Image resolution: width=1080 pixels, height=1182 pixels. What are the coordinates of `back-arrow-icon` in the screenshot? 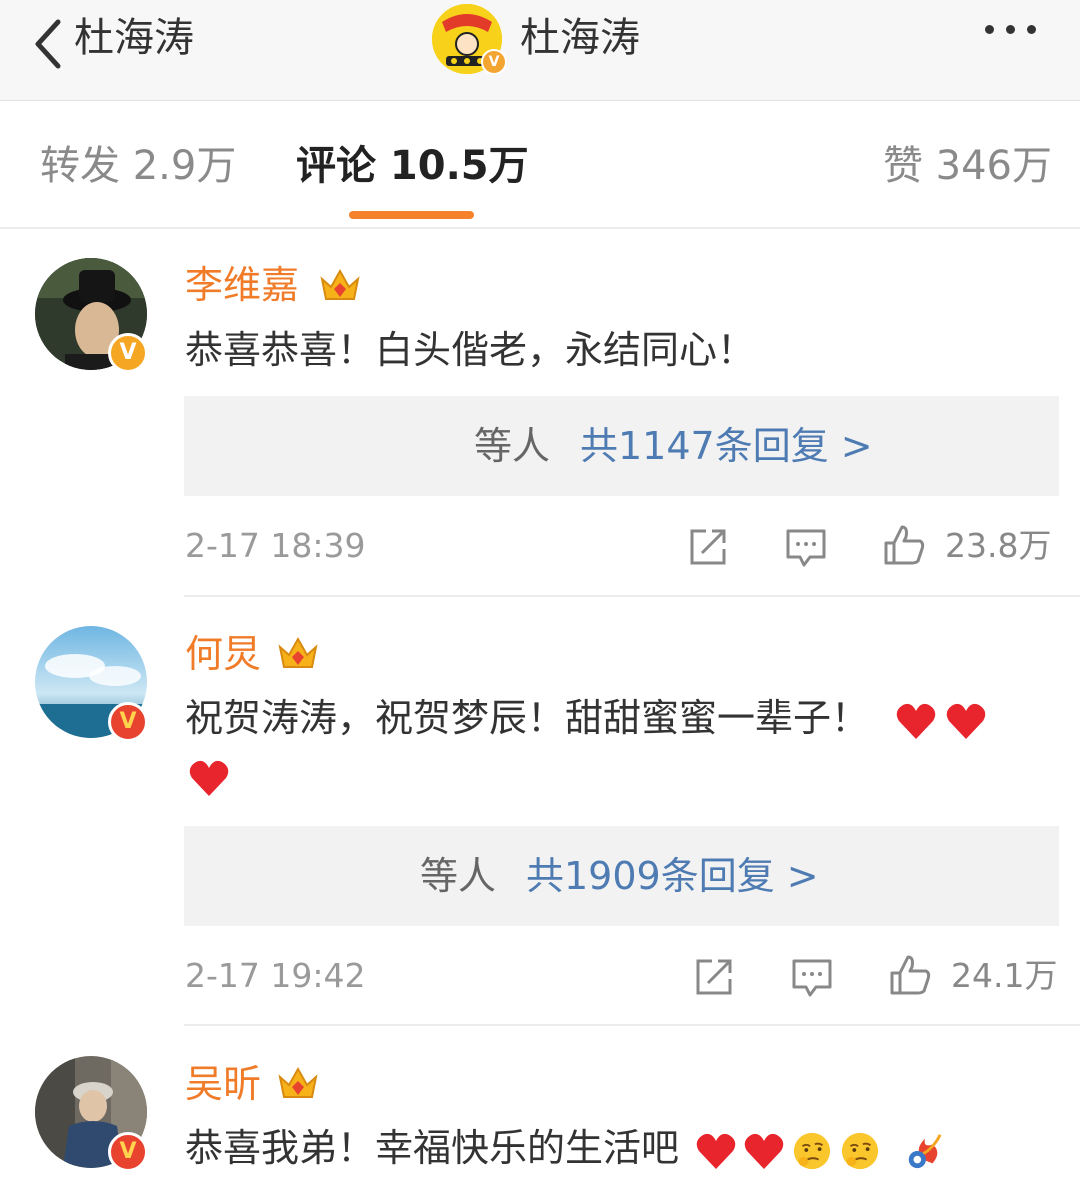 It's located at (50, 44).